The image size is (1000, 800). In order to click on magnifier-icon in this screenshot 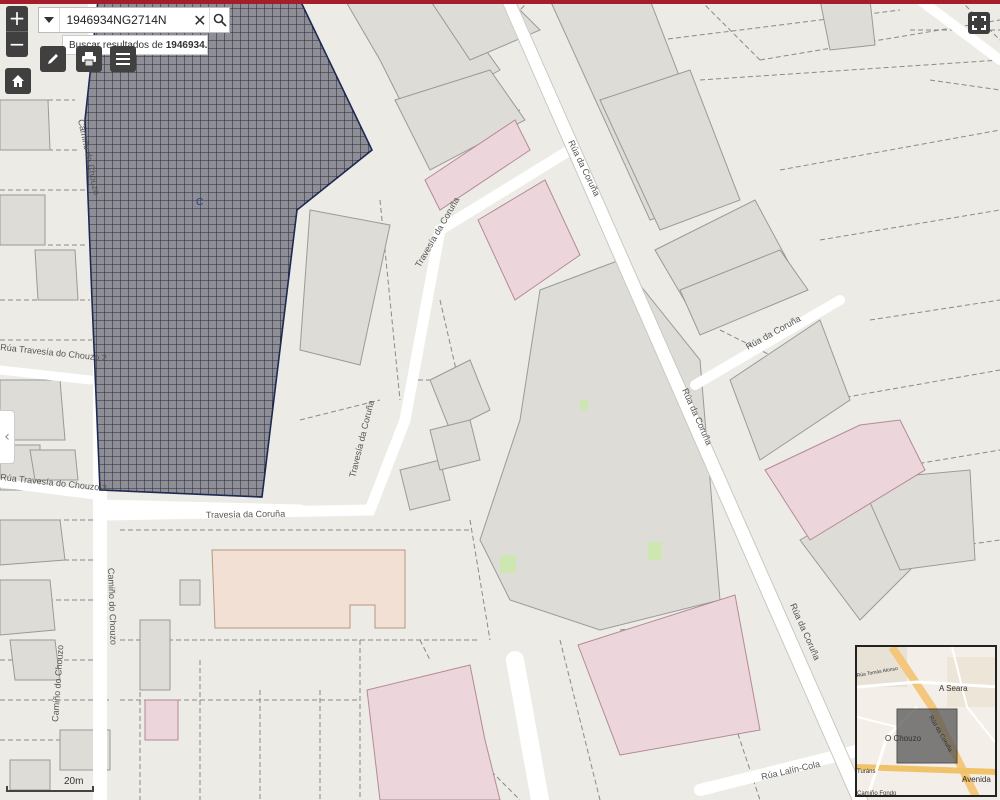, I will do `click(220, 20)`.